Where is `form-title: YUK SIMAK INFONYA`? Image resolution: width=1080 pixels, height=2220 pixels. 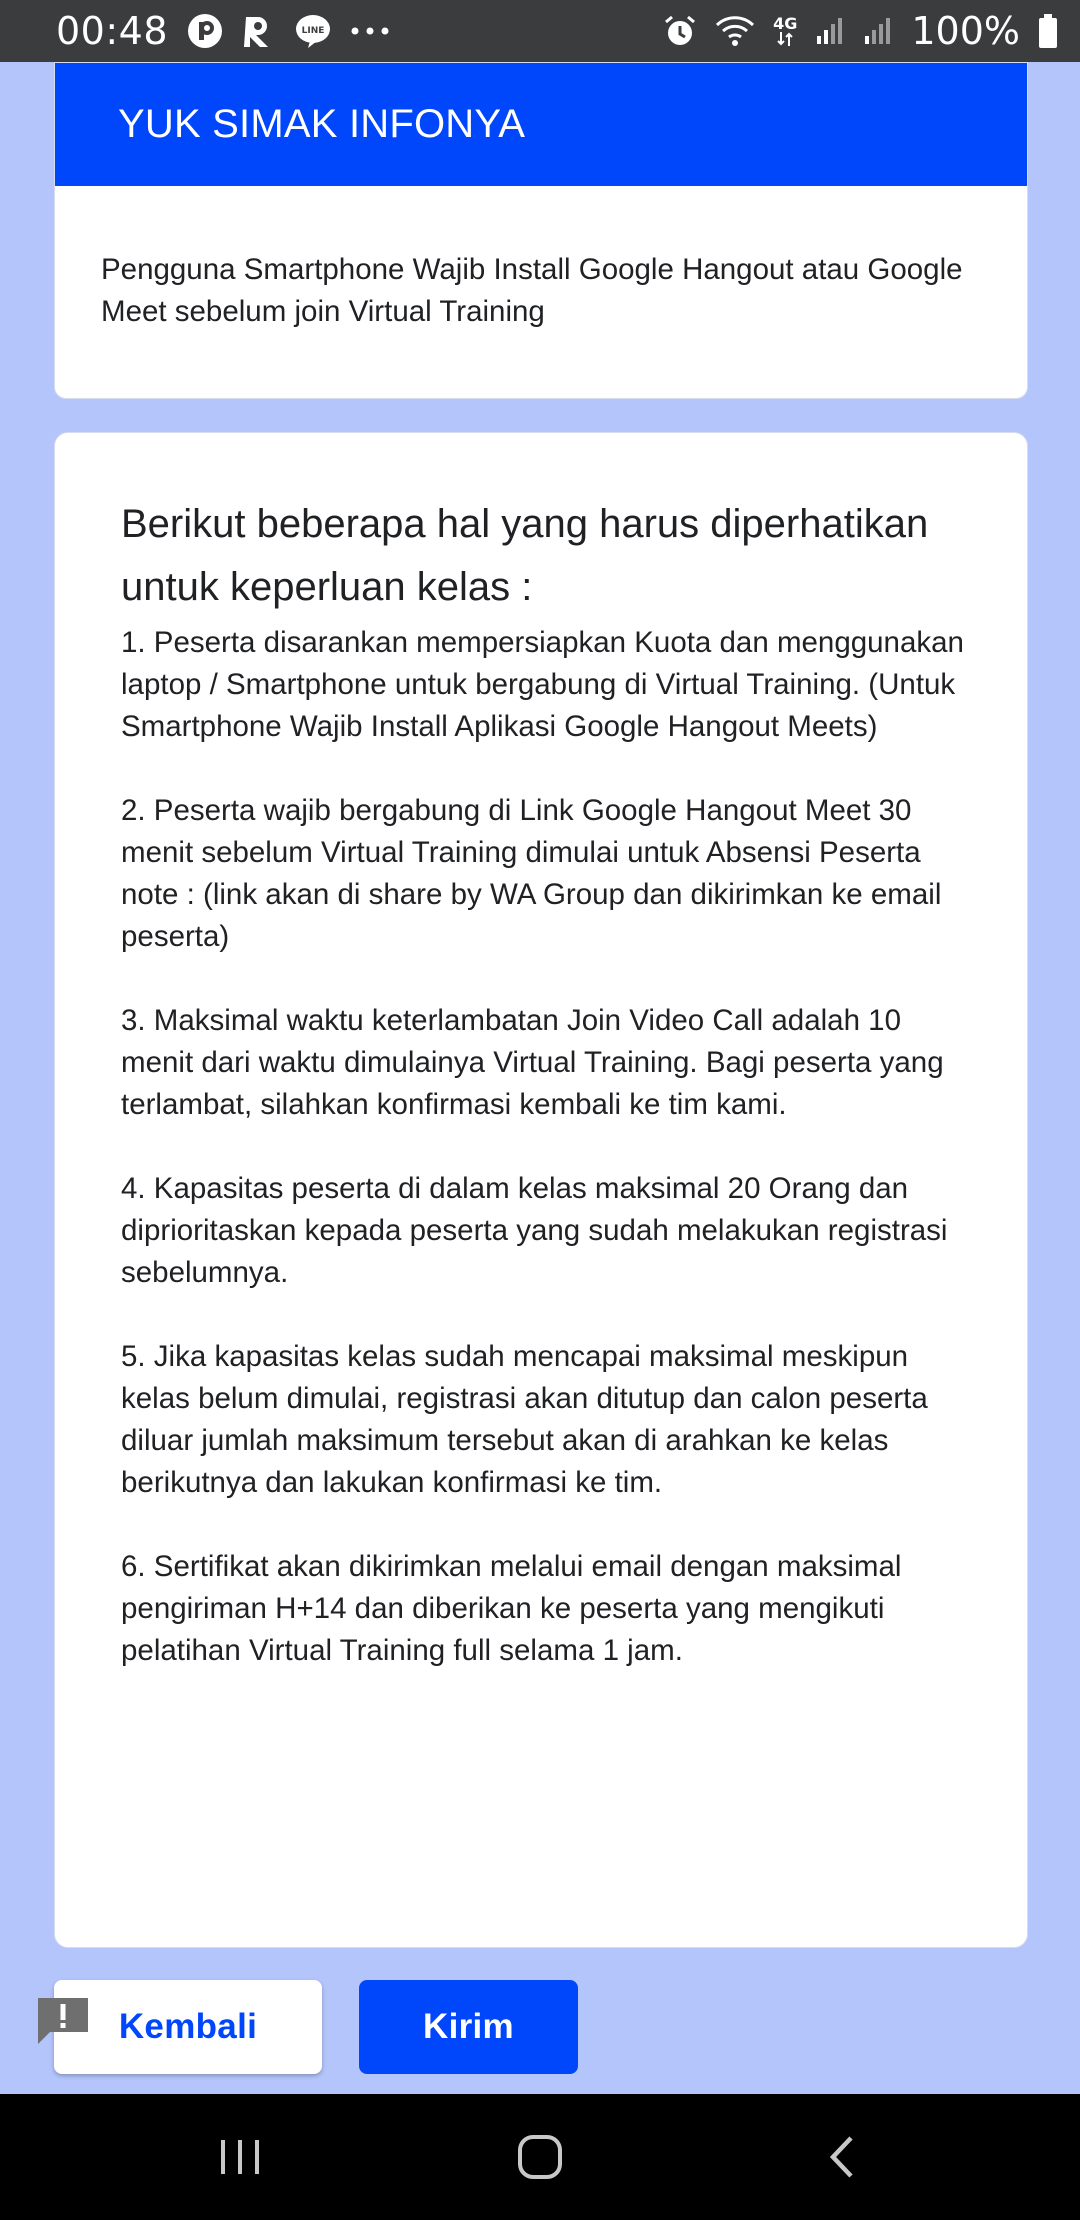 form-title: YUK SIMAK INFONYA is located at coordinates (322, 124).